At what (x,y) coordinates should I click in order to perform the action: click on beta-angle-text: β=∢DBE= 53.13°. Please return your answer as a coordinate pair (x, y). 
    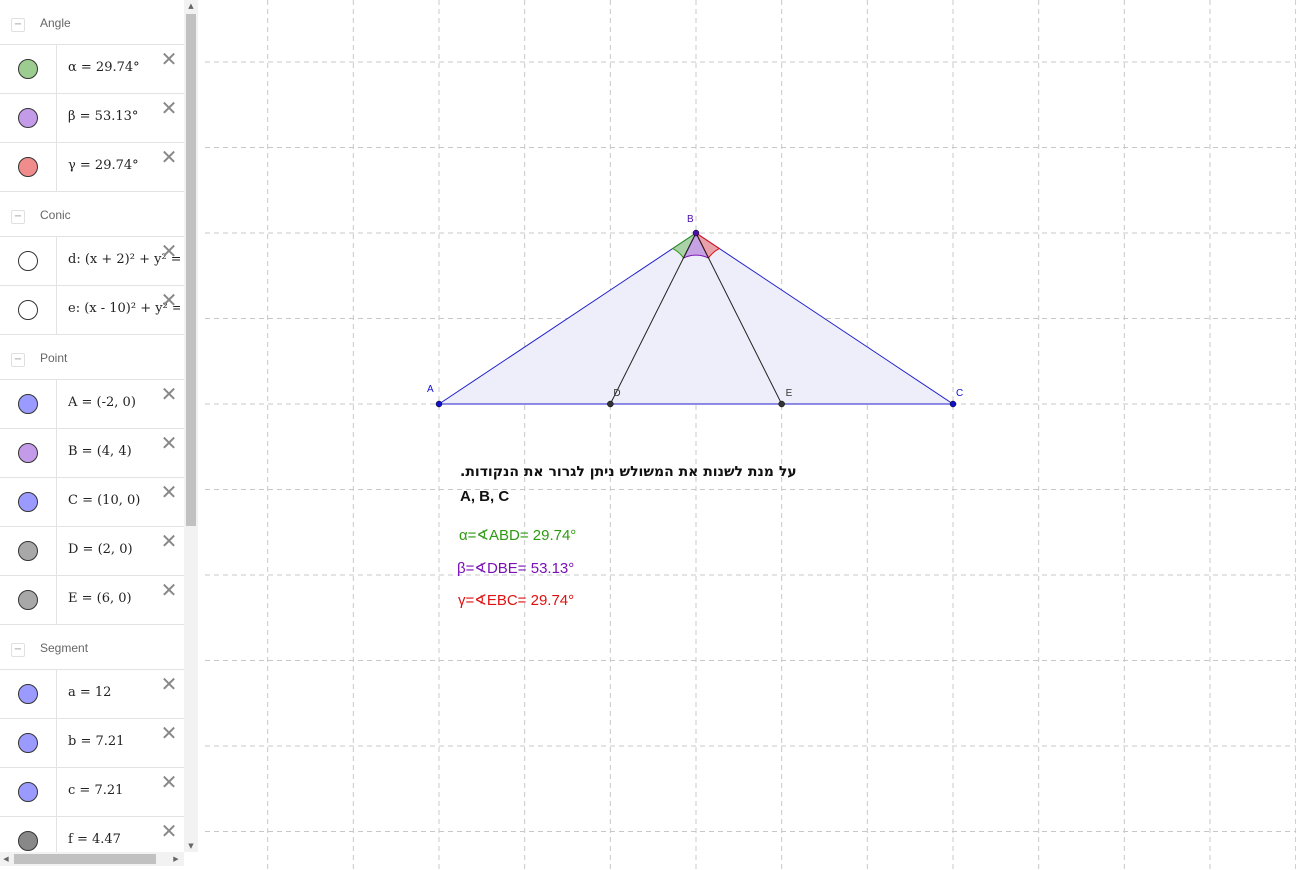
    Looking at the image, I should click on (516, 568).